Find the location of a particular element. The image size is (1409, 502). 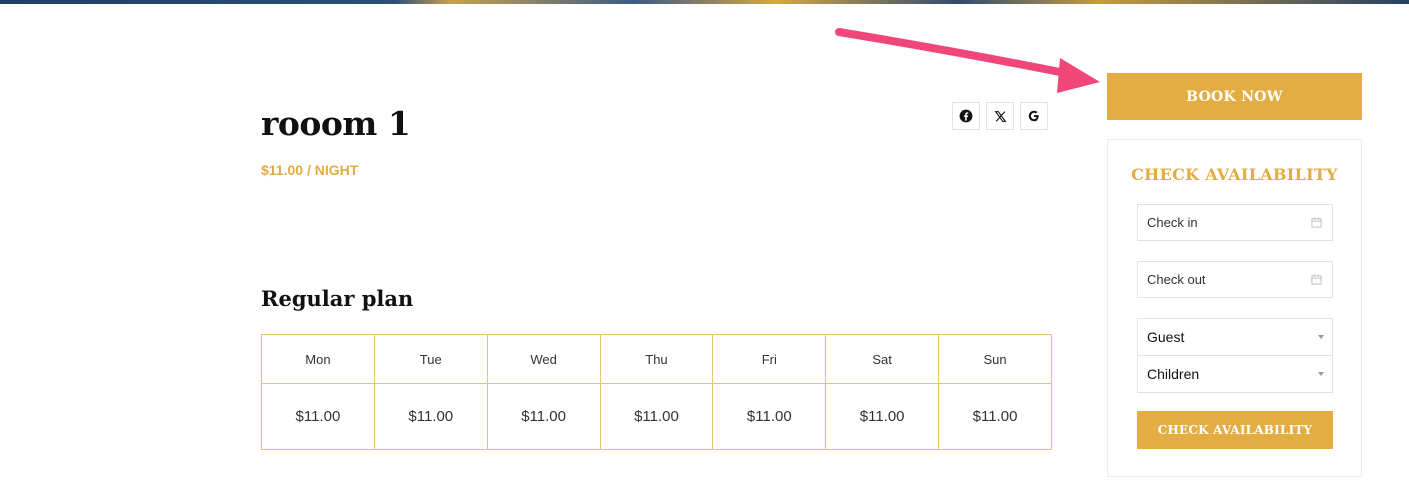

pricing-header-row: Mon Tue Wed Thu Fri Sat Sun is located at coordinates (656, 359).